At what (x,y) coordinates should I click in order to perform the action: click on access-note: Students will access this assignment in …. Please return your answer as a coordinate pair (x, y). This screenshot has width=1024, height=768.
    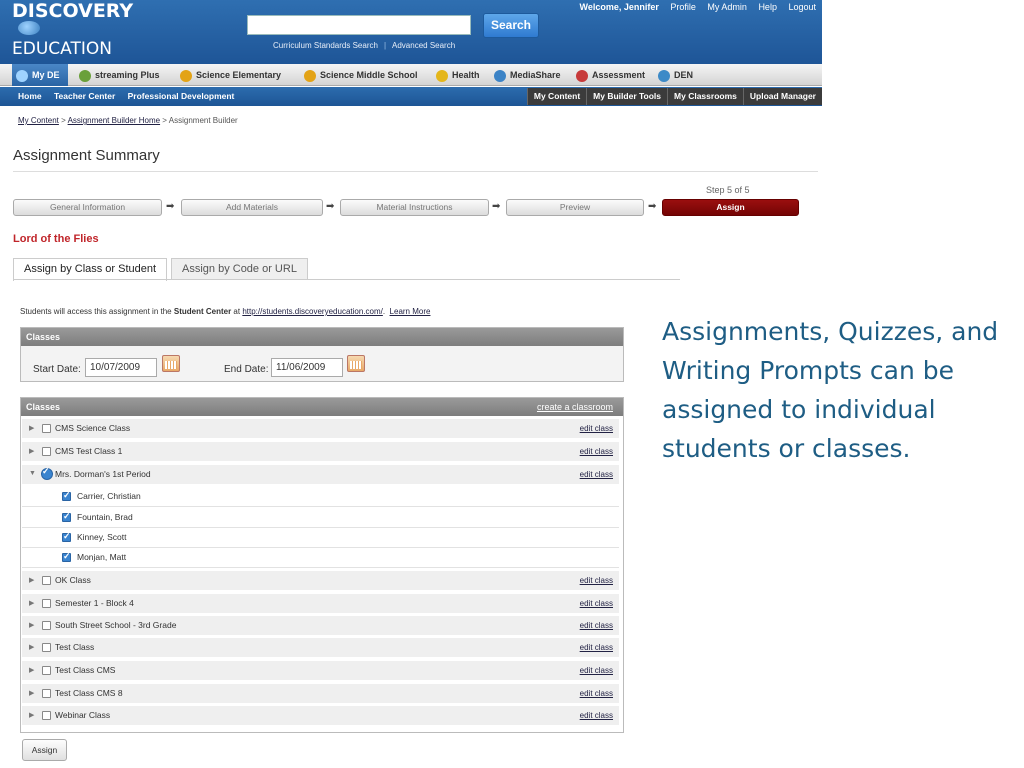
    Looking at the image, I should click on (225, 311).